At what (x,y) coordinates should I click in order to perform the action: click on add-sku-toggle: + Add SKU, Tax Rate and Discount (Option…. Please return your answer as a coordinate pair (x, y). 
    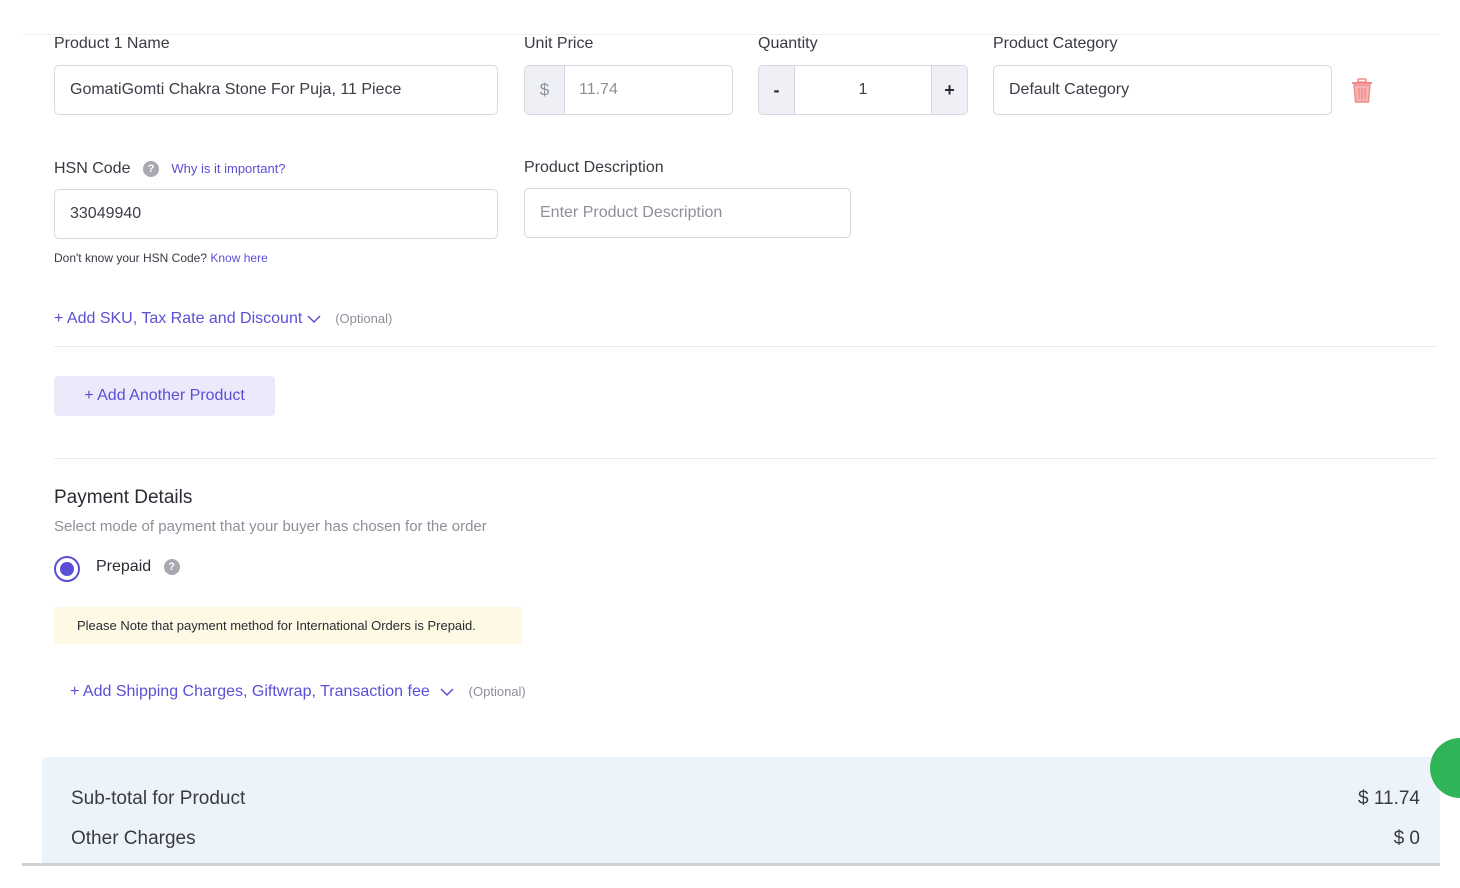
    Looking at the image, I should click on (223, 319).